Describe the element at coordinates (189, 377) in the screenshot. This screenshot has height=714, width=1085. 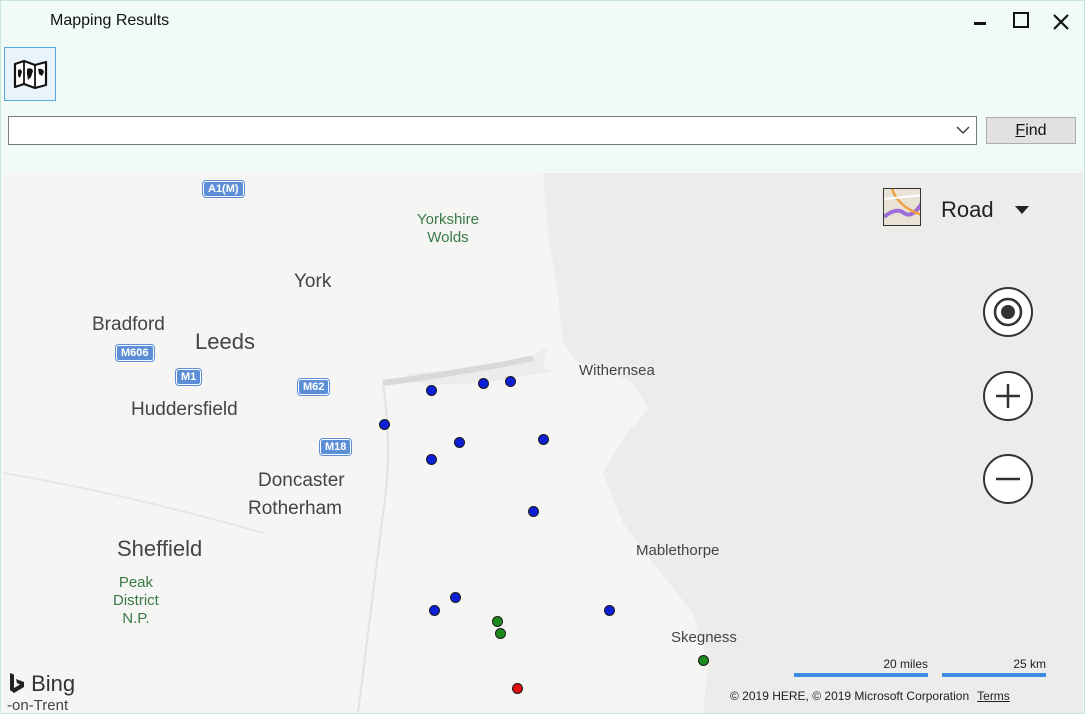
I see `road-shield: M1` at that location.